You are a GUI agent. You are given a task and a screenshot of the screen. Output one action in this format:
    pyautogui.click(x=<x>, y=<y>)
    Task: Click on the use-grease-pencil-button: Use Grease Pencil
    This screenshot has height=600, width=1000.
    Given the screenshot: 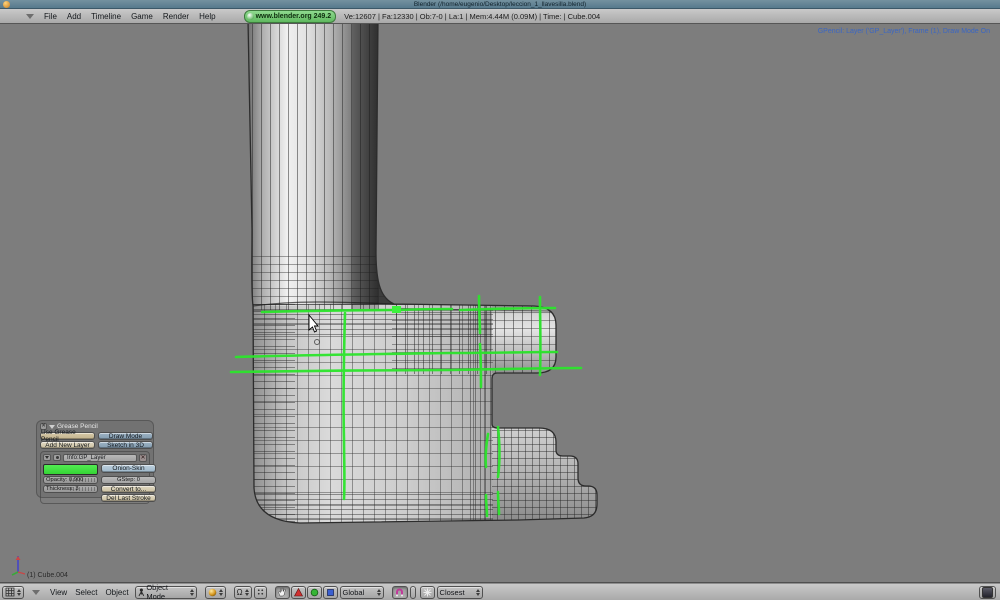 What is the action you would take?
    pyautogui.click(x=67, y=436)
    